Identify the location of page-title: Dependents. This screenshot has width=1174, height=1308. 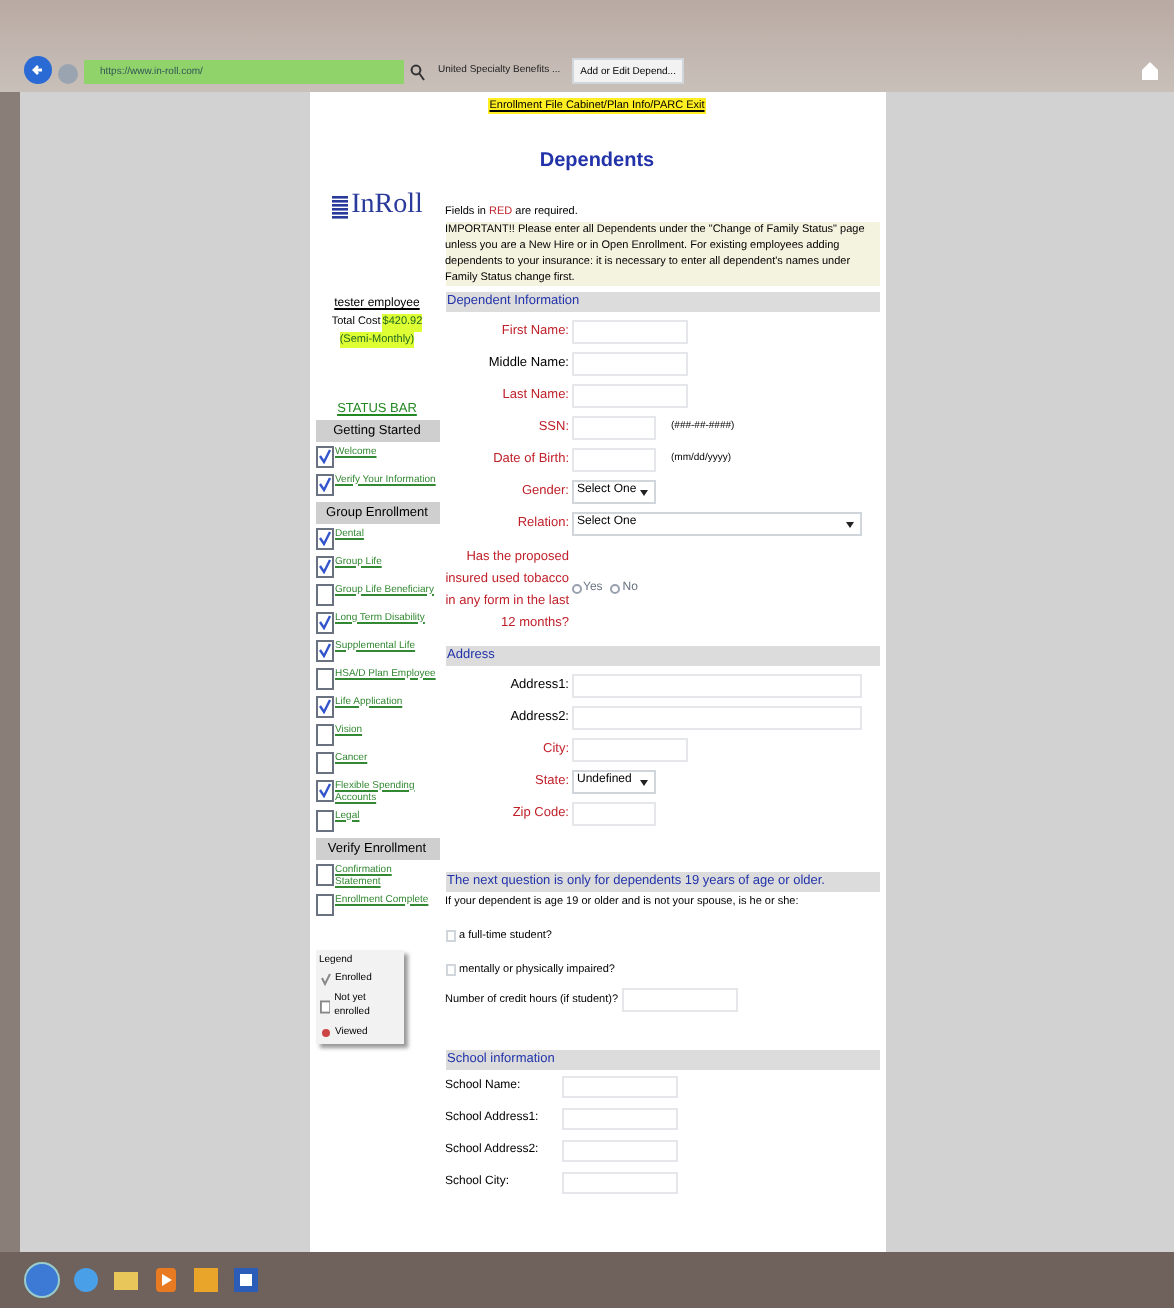
(597, 162).